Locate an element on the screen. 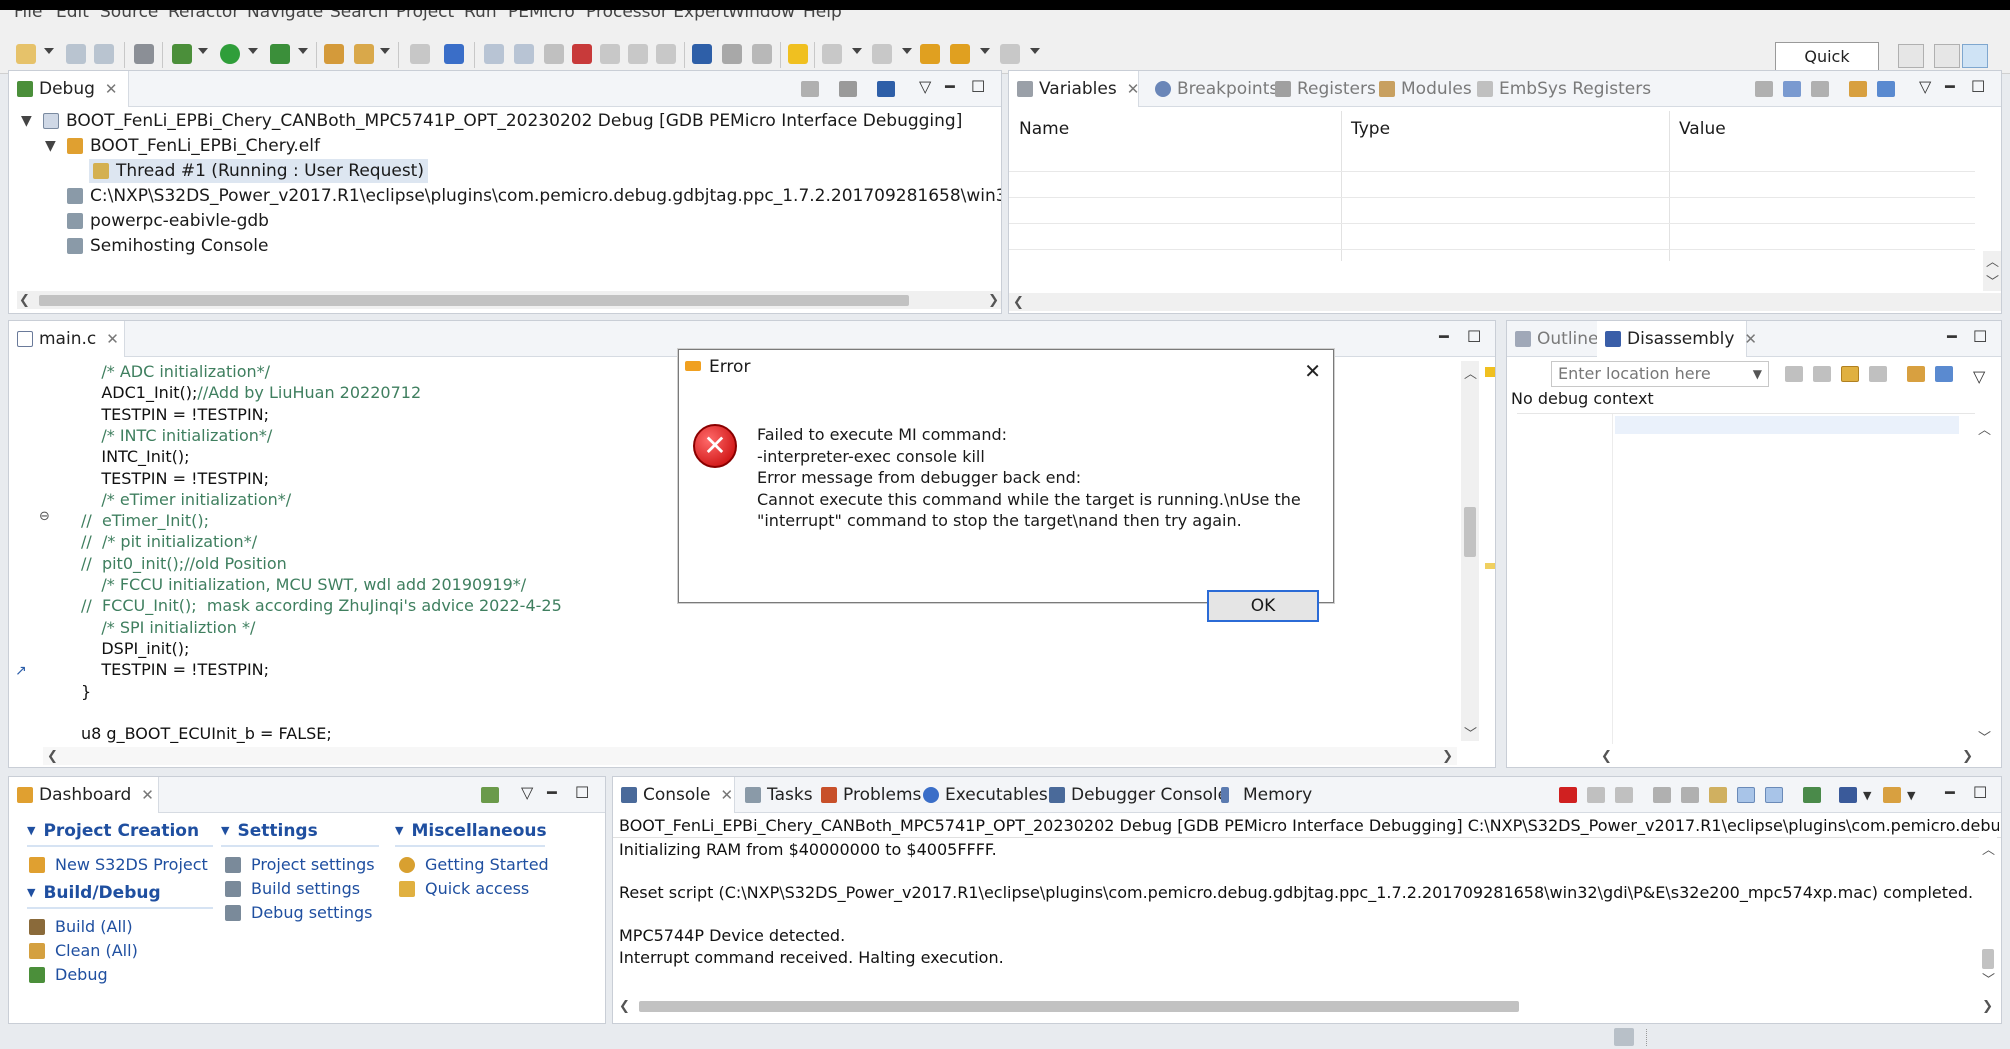 This screenshot has width=2010, height=1049. disassembly-horizontal-scrollbar: ❮ ❯ is located at coordinates (1787, 756).